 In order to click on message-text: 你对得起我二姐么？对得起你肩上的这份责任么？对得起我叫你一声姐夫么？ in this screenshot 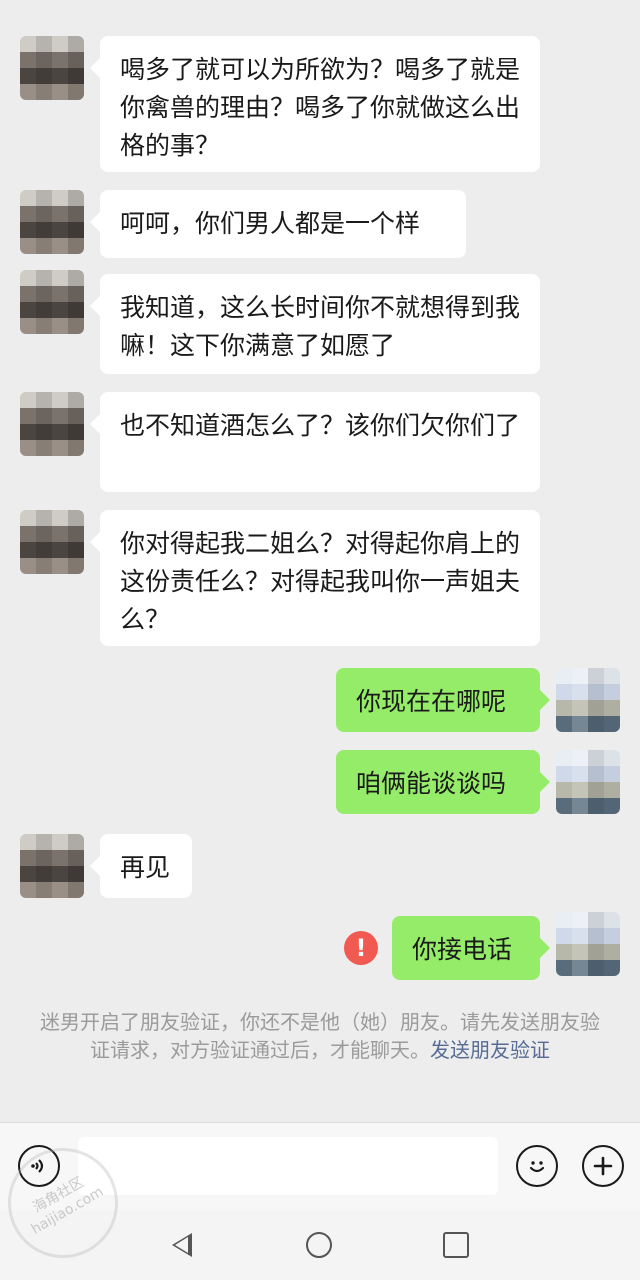, I will do `click(320, 581)`.